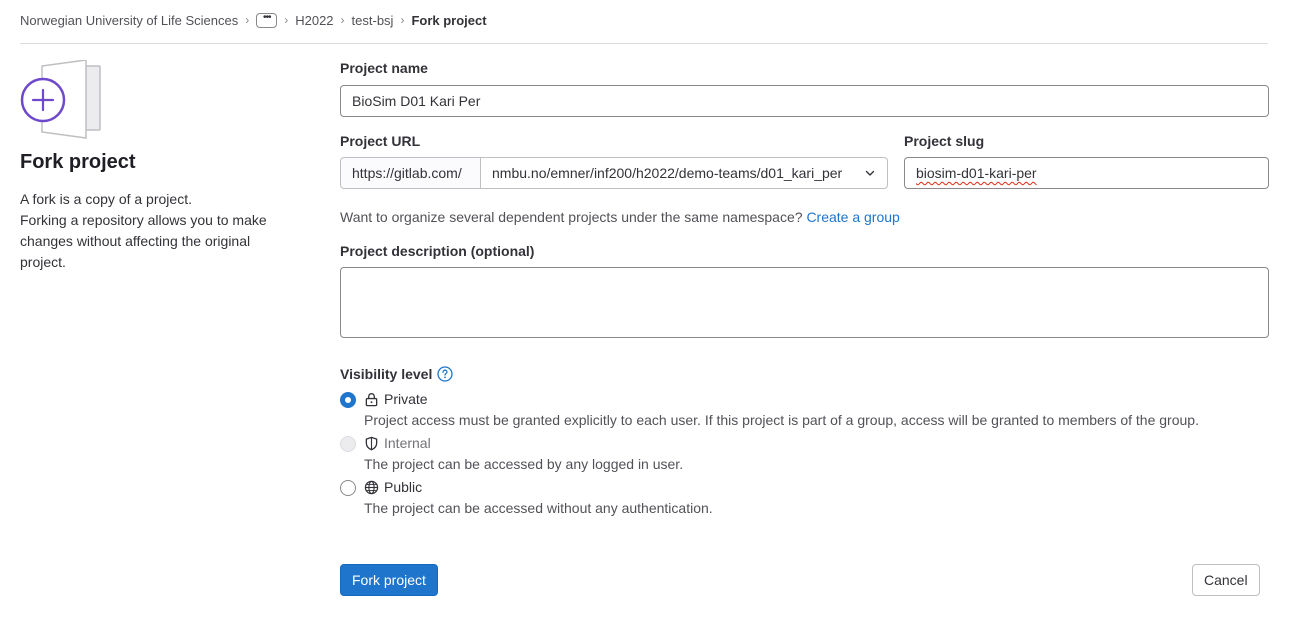  What do you see at coordinates (644, 43) in the screenshot?
I see `header-divider` at bounding box center [644, 43].